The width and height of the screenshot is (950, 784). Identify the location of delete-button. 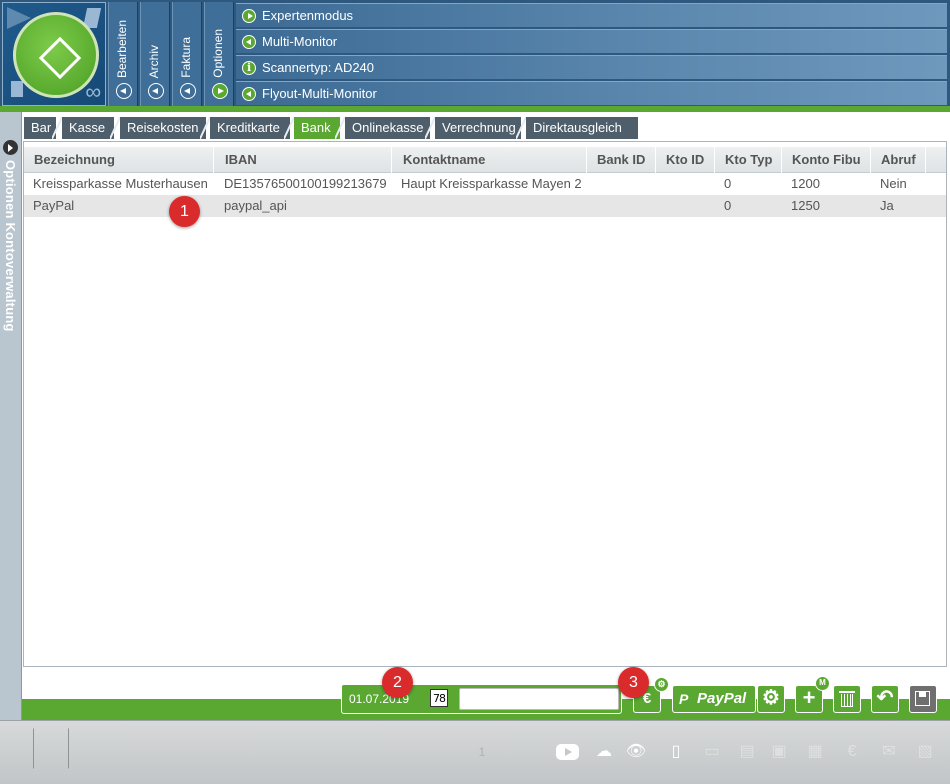
(847, 699).